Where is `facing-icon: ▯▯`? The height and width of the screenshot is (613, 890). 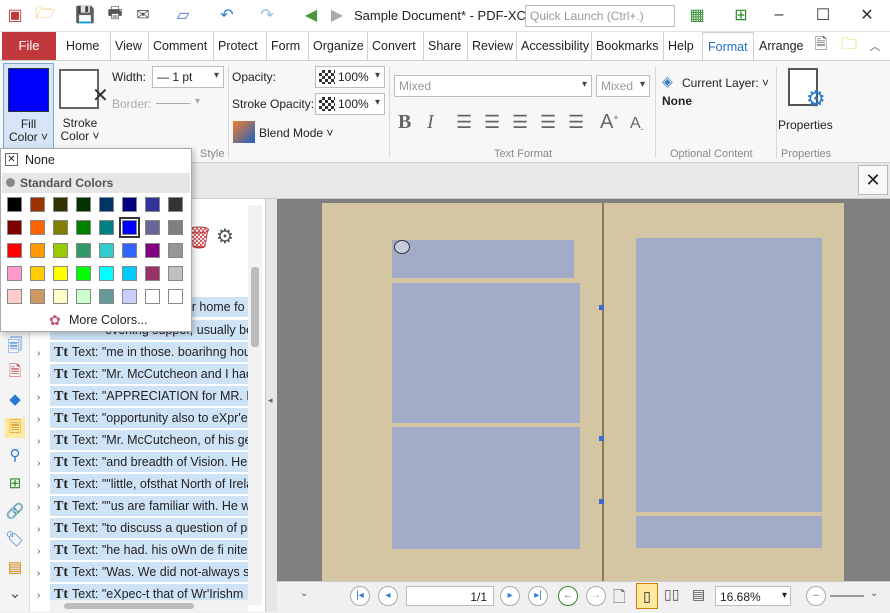 facing-icon: ▯▯ is located at coordinates (671, 594).